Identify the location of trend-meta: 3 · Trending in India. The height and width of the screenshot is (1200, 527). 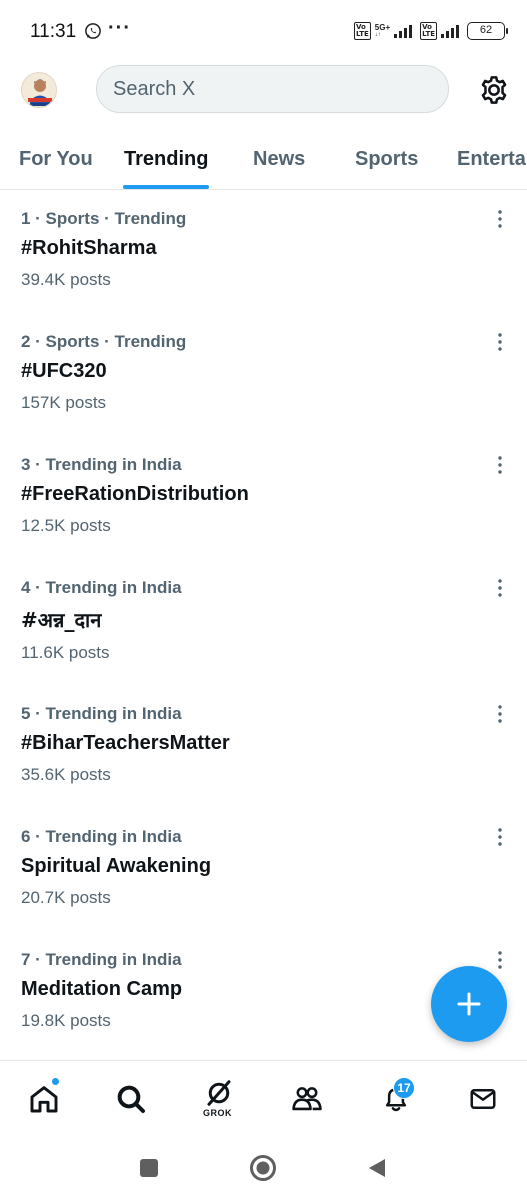
(101, 464).